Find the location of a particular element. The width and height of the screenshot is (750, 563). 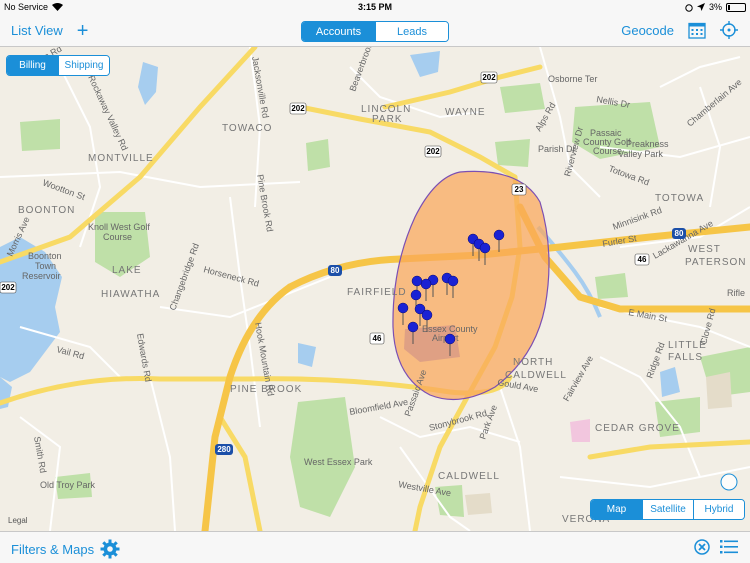

clock: 3:15 PM is located at coordinates (374, 7).